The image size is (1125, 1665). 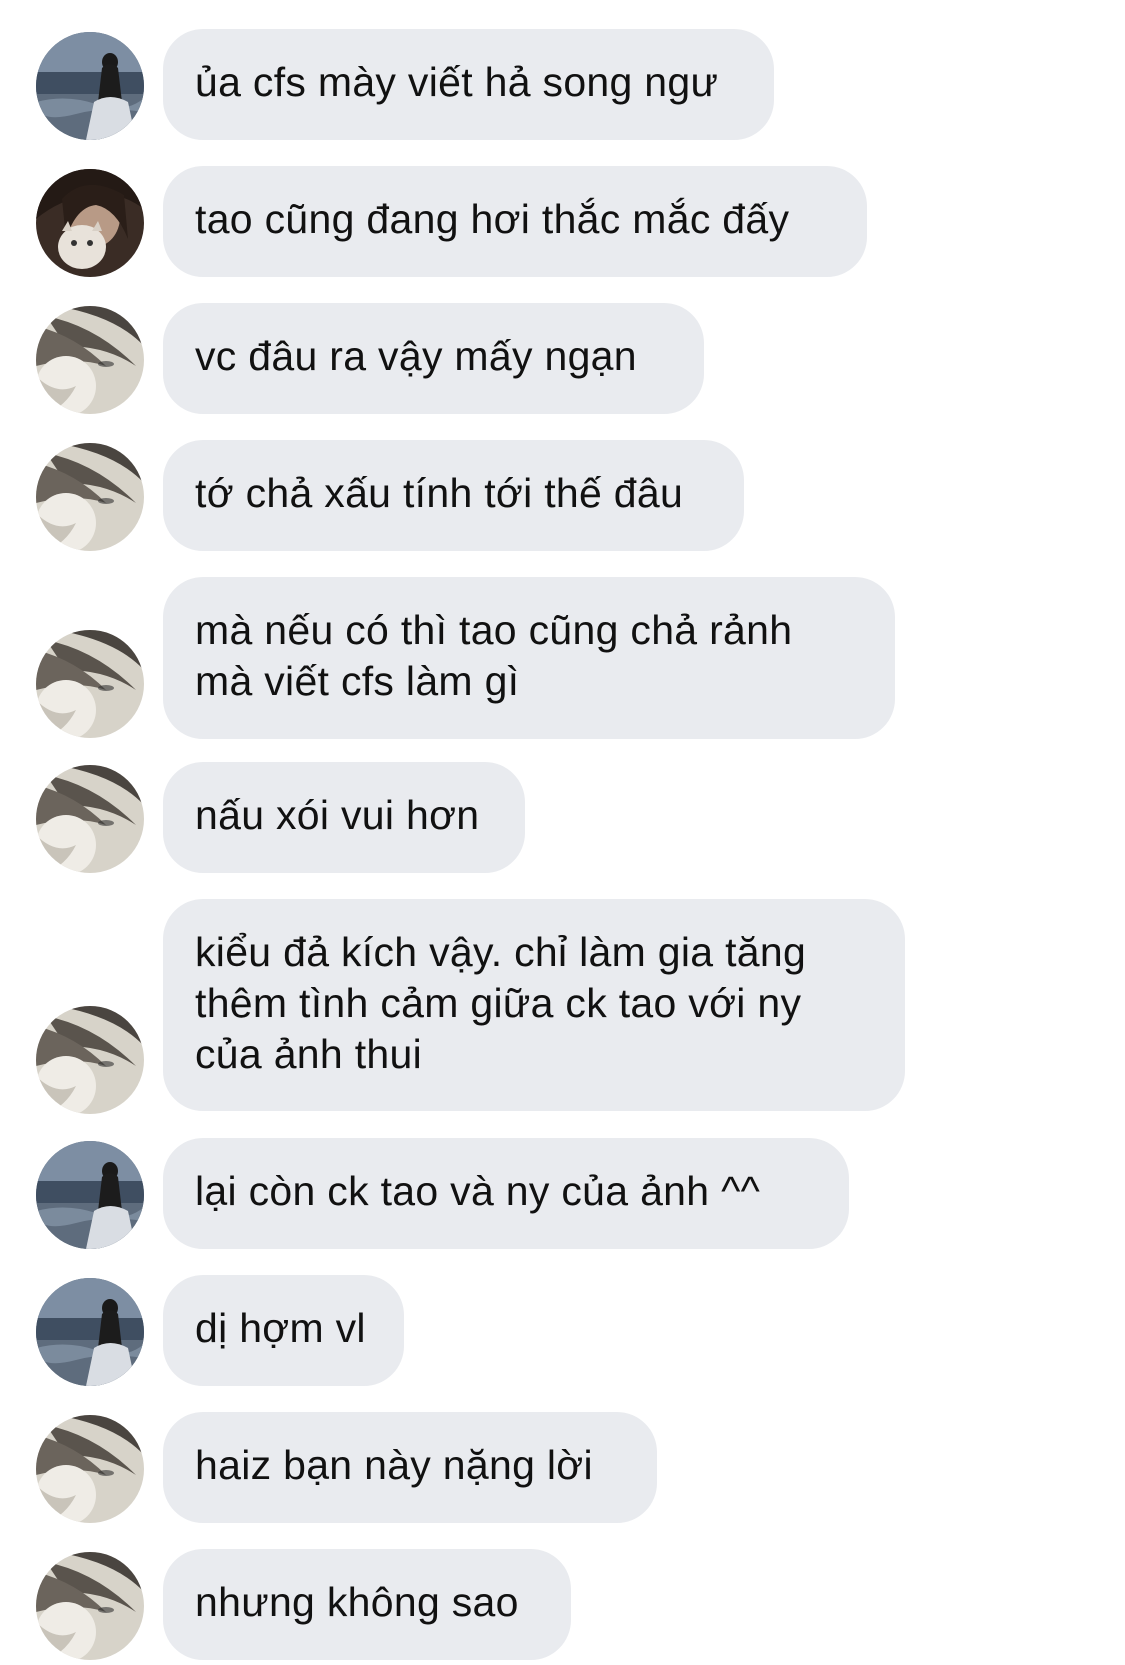 I want to click on message-bubble: dị hợm vl, so click(x=283, y=1330).